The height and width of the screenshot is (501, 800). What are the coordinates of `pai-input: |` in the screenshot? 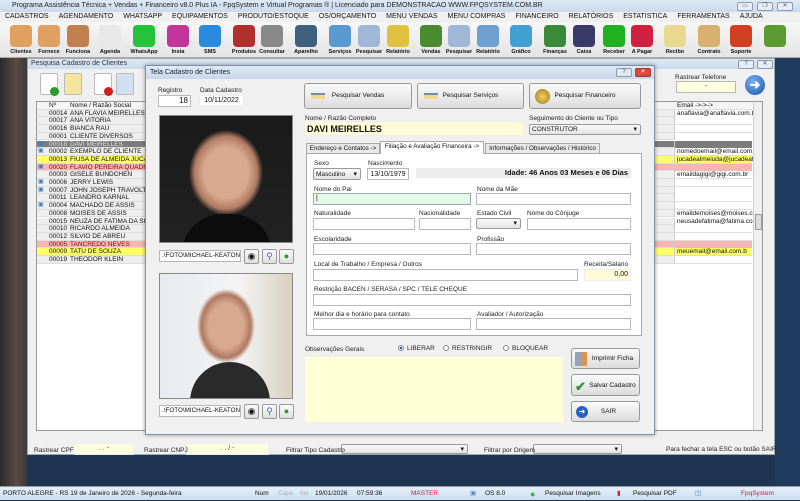 It's located at (392, 199).